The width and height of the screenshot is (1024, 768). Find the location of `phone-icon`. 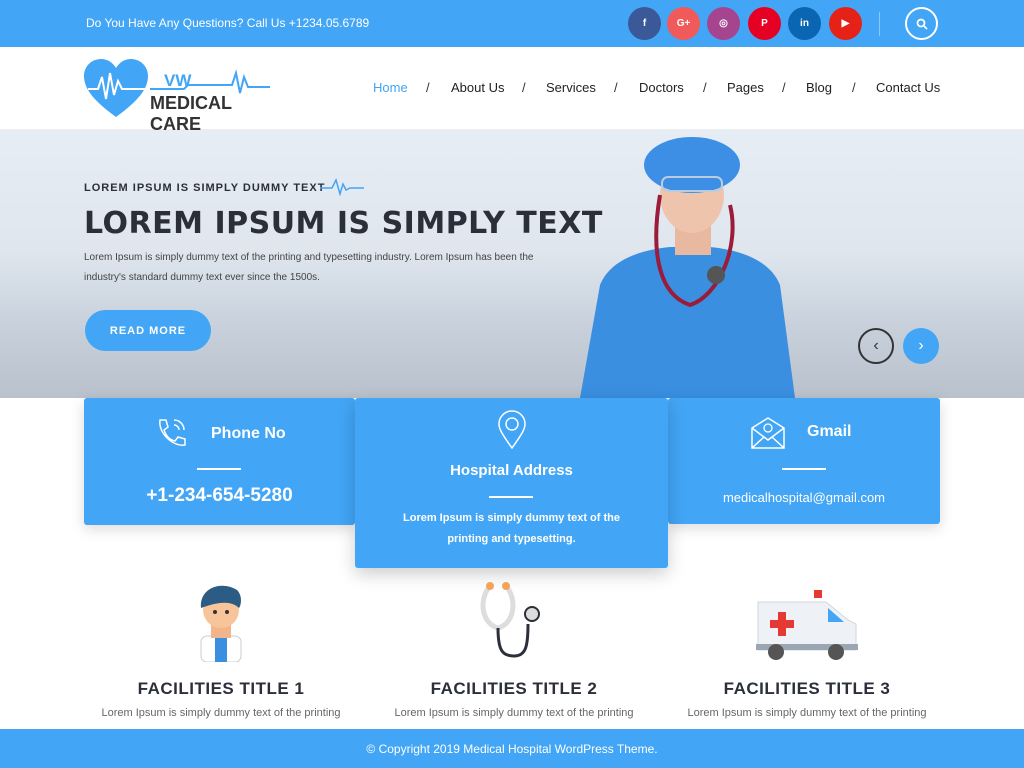

phone-icon is located at coordinates (172, 432).